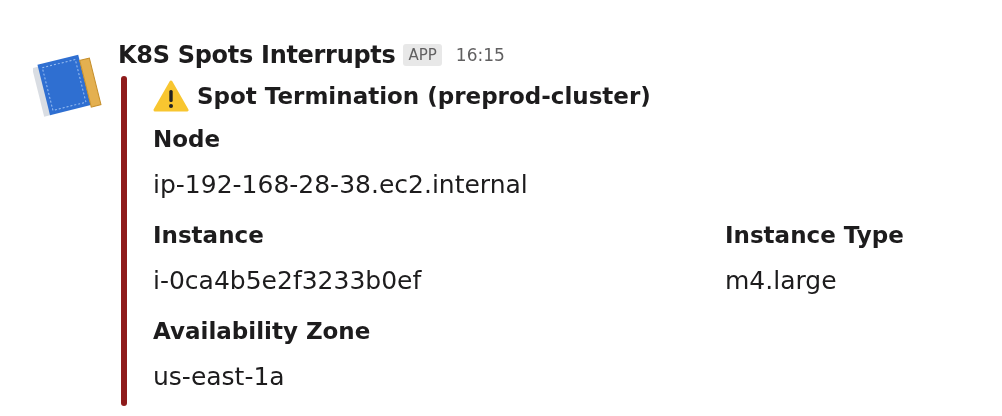 This screenshot has width=1002, height=416. What do you see at coordinates (480, 55) in the screenshot?
I see `timestamp: 16:15` at bounding box center [480, 55].